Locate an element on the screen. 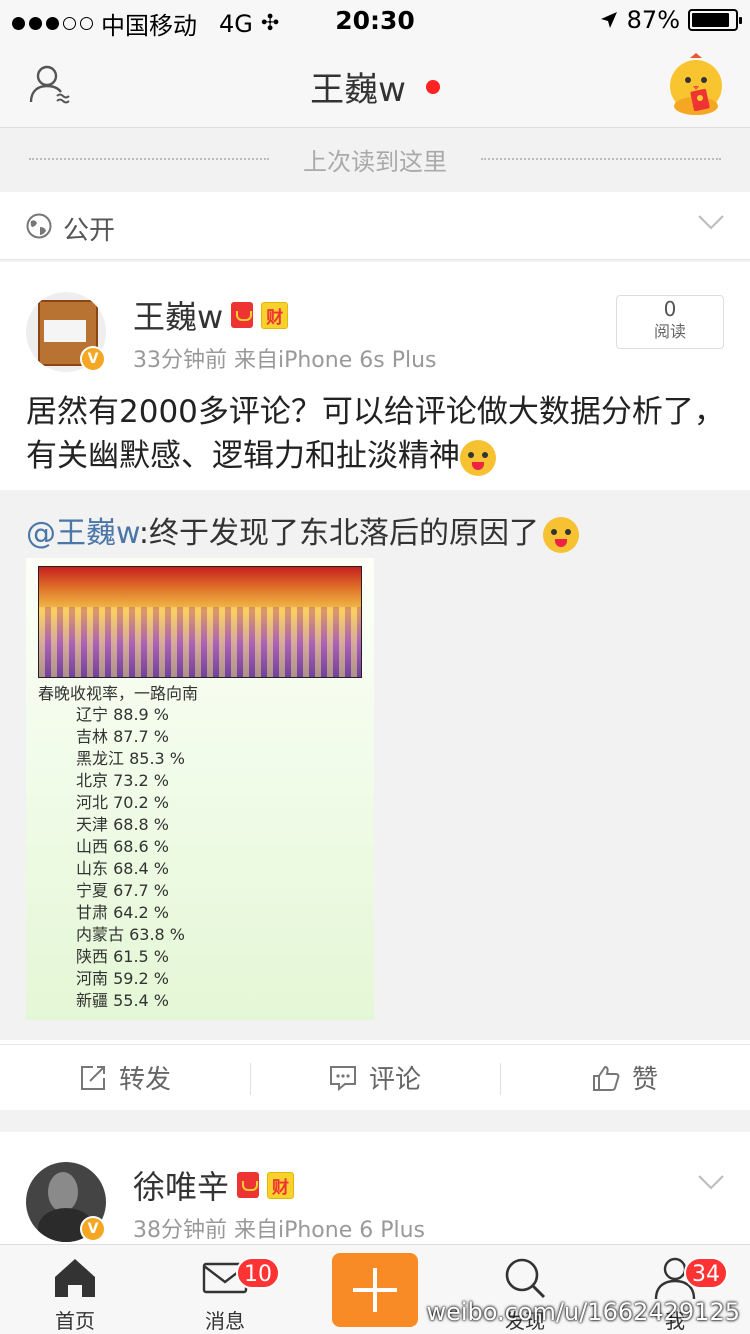 The image size is (750, 1334). like-label: 赞 is located at coordinates (644, 1080).